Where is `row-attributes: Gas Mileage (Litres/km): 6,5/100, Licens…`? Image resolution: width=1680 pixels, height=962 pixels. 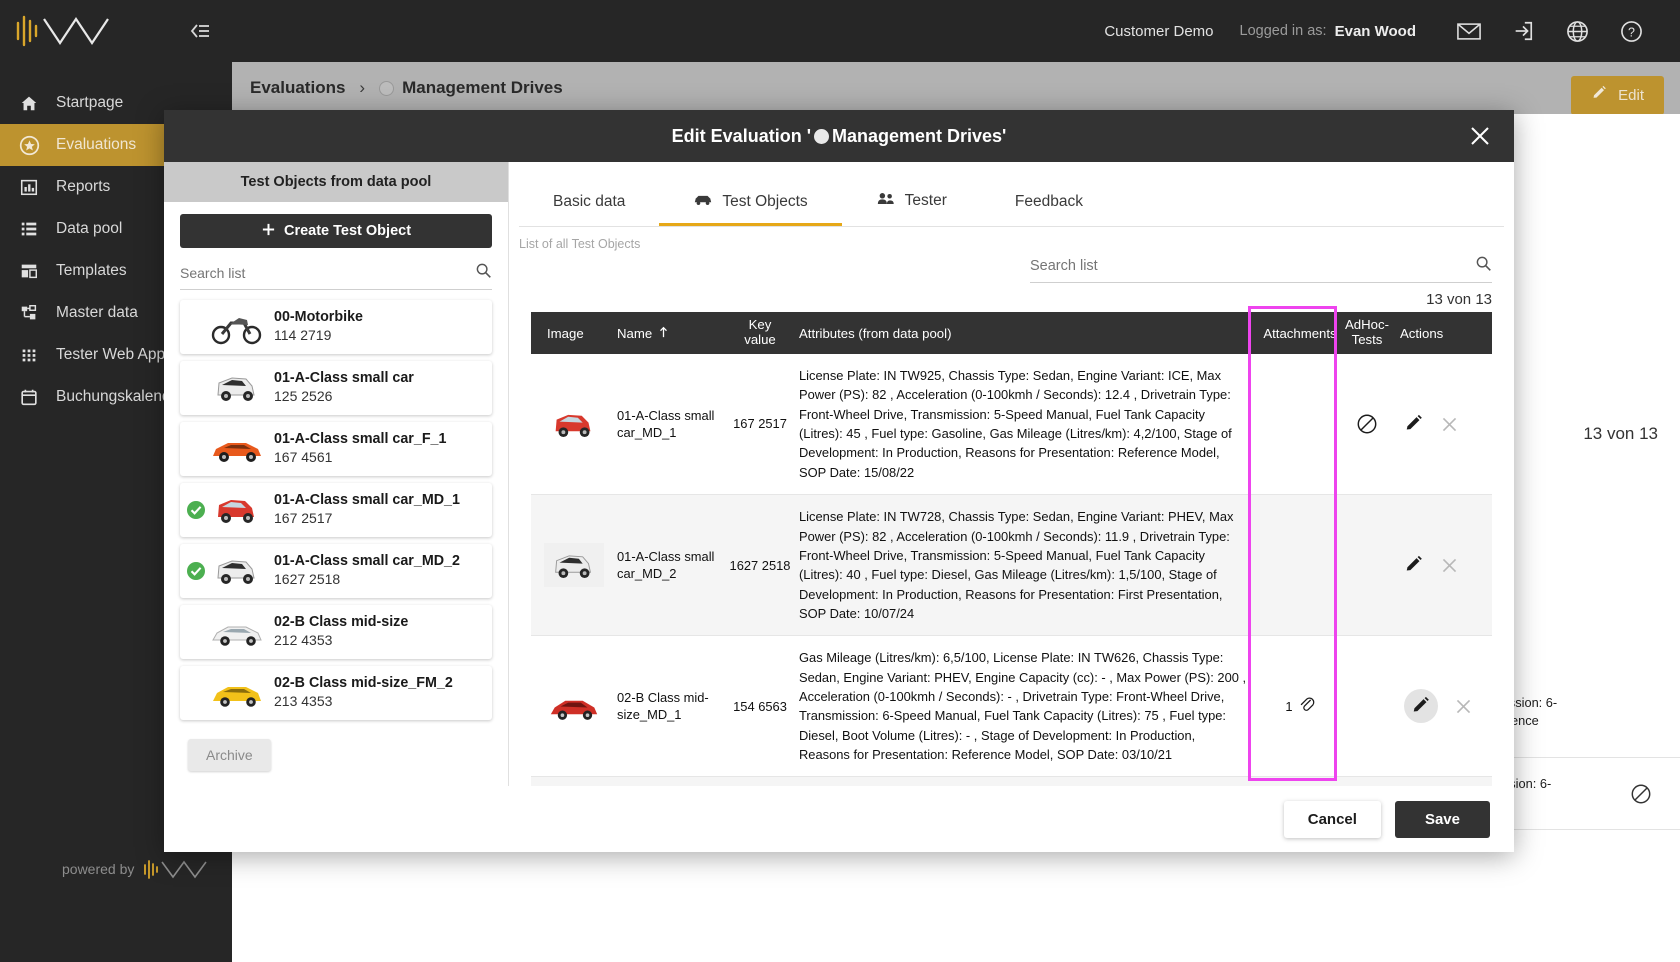 row-attributes: Gas Mileage (Litres/km): 6,5/100, Licens… is located at coordinates (1023, 706).